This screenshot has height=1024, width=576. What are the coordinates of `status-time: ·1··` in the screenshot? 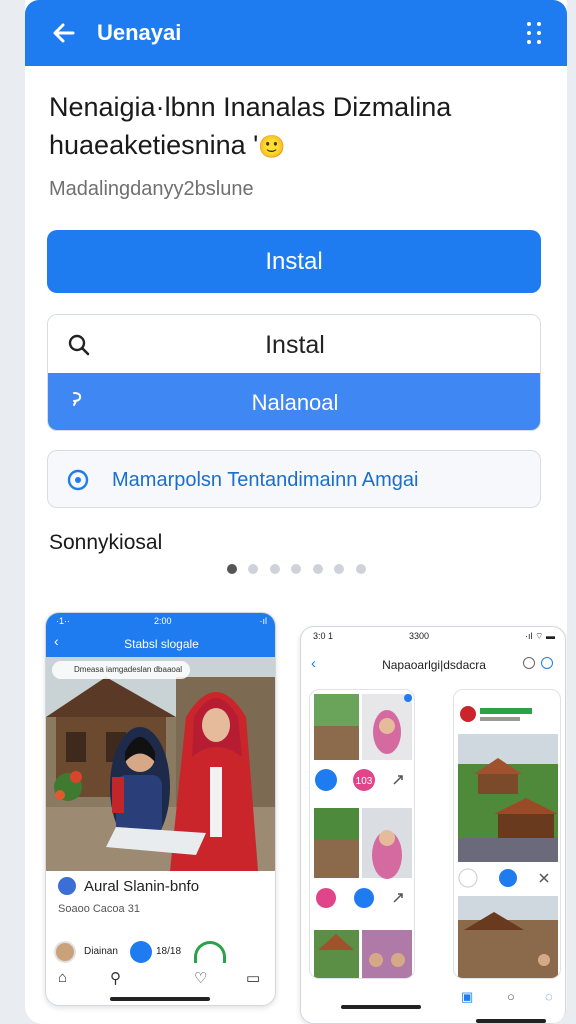 It's located at (63, 621).